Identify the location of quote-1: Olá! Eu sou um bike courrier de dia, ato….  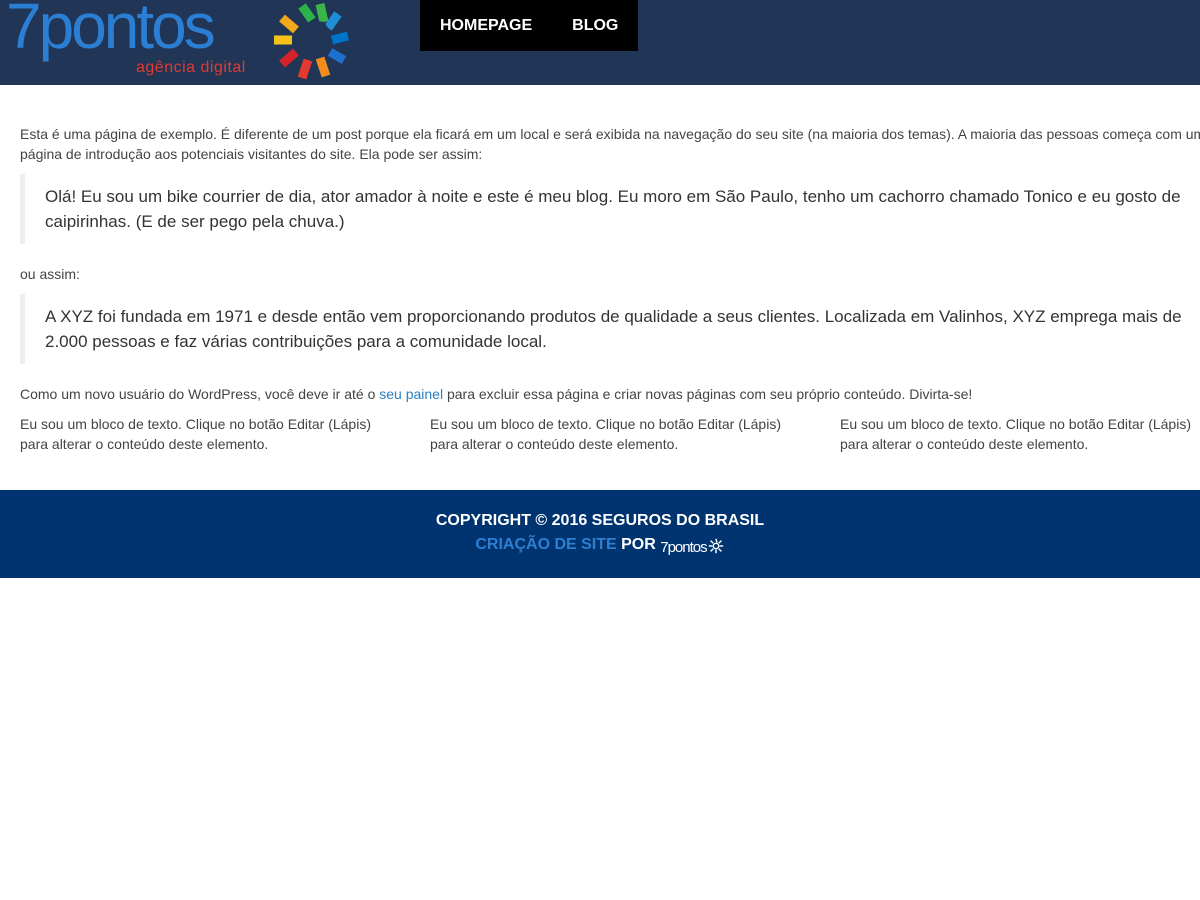
(610, 209).